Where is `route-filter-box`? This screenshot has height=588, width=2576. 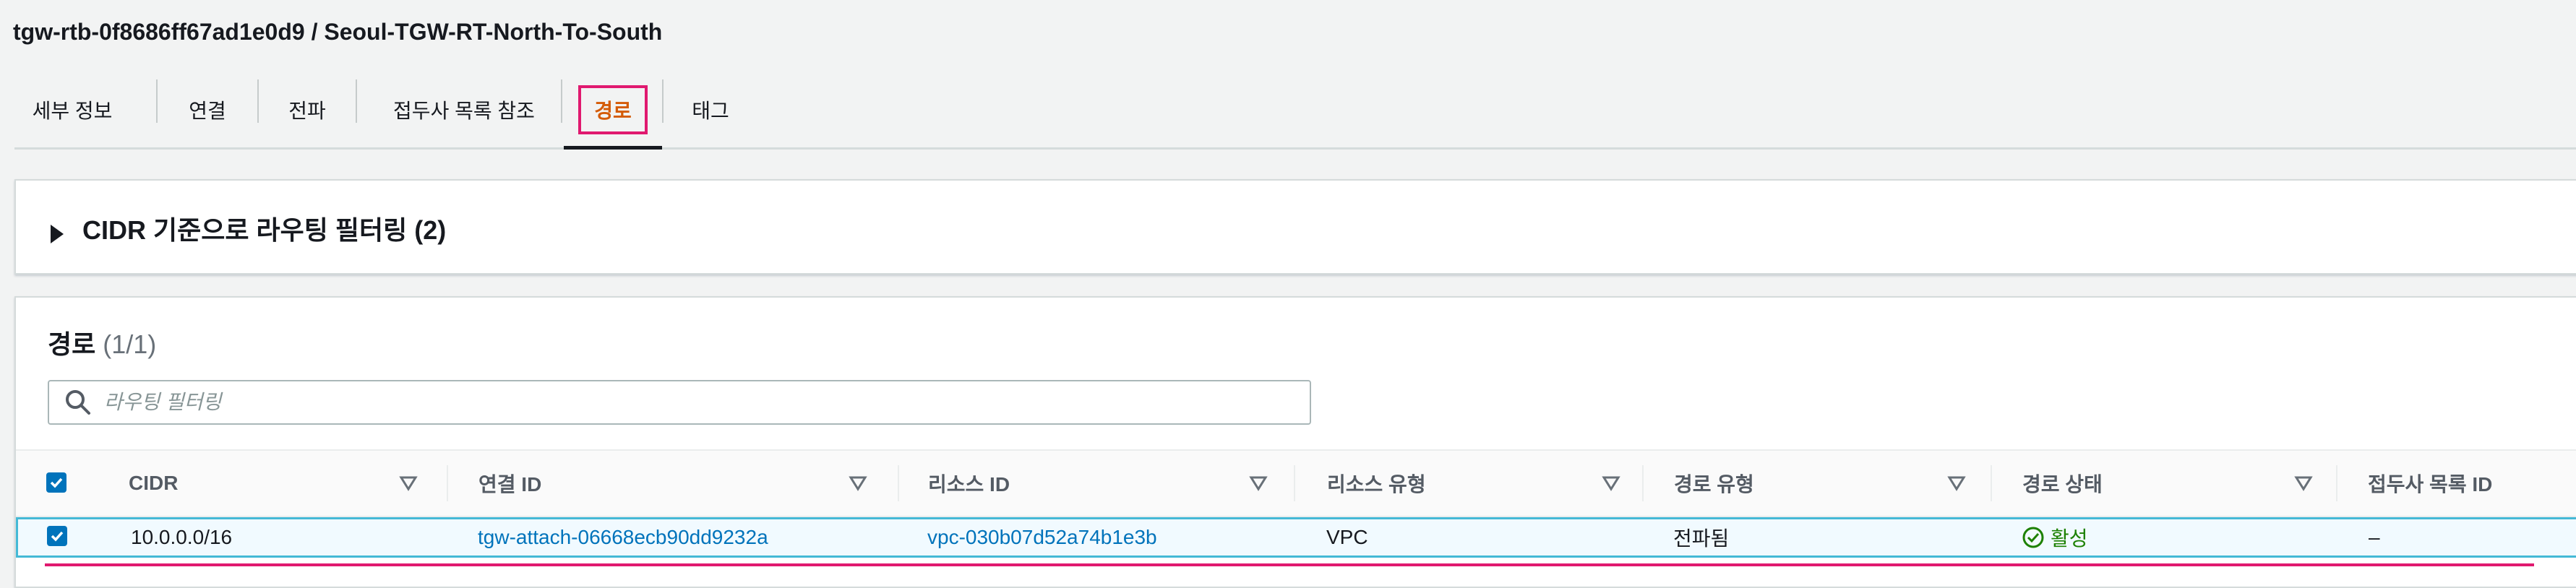
route-filter-box is located at coordinates (680, 402).